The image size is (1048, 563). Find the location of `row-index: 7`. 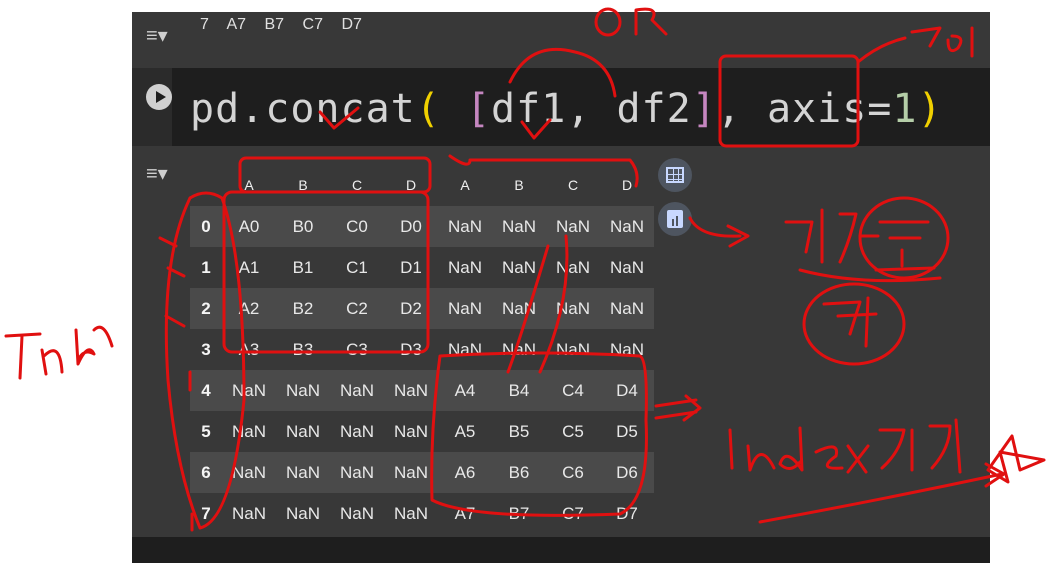

row-index: 7 is located at coordinates (206, 513).